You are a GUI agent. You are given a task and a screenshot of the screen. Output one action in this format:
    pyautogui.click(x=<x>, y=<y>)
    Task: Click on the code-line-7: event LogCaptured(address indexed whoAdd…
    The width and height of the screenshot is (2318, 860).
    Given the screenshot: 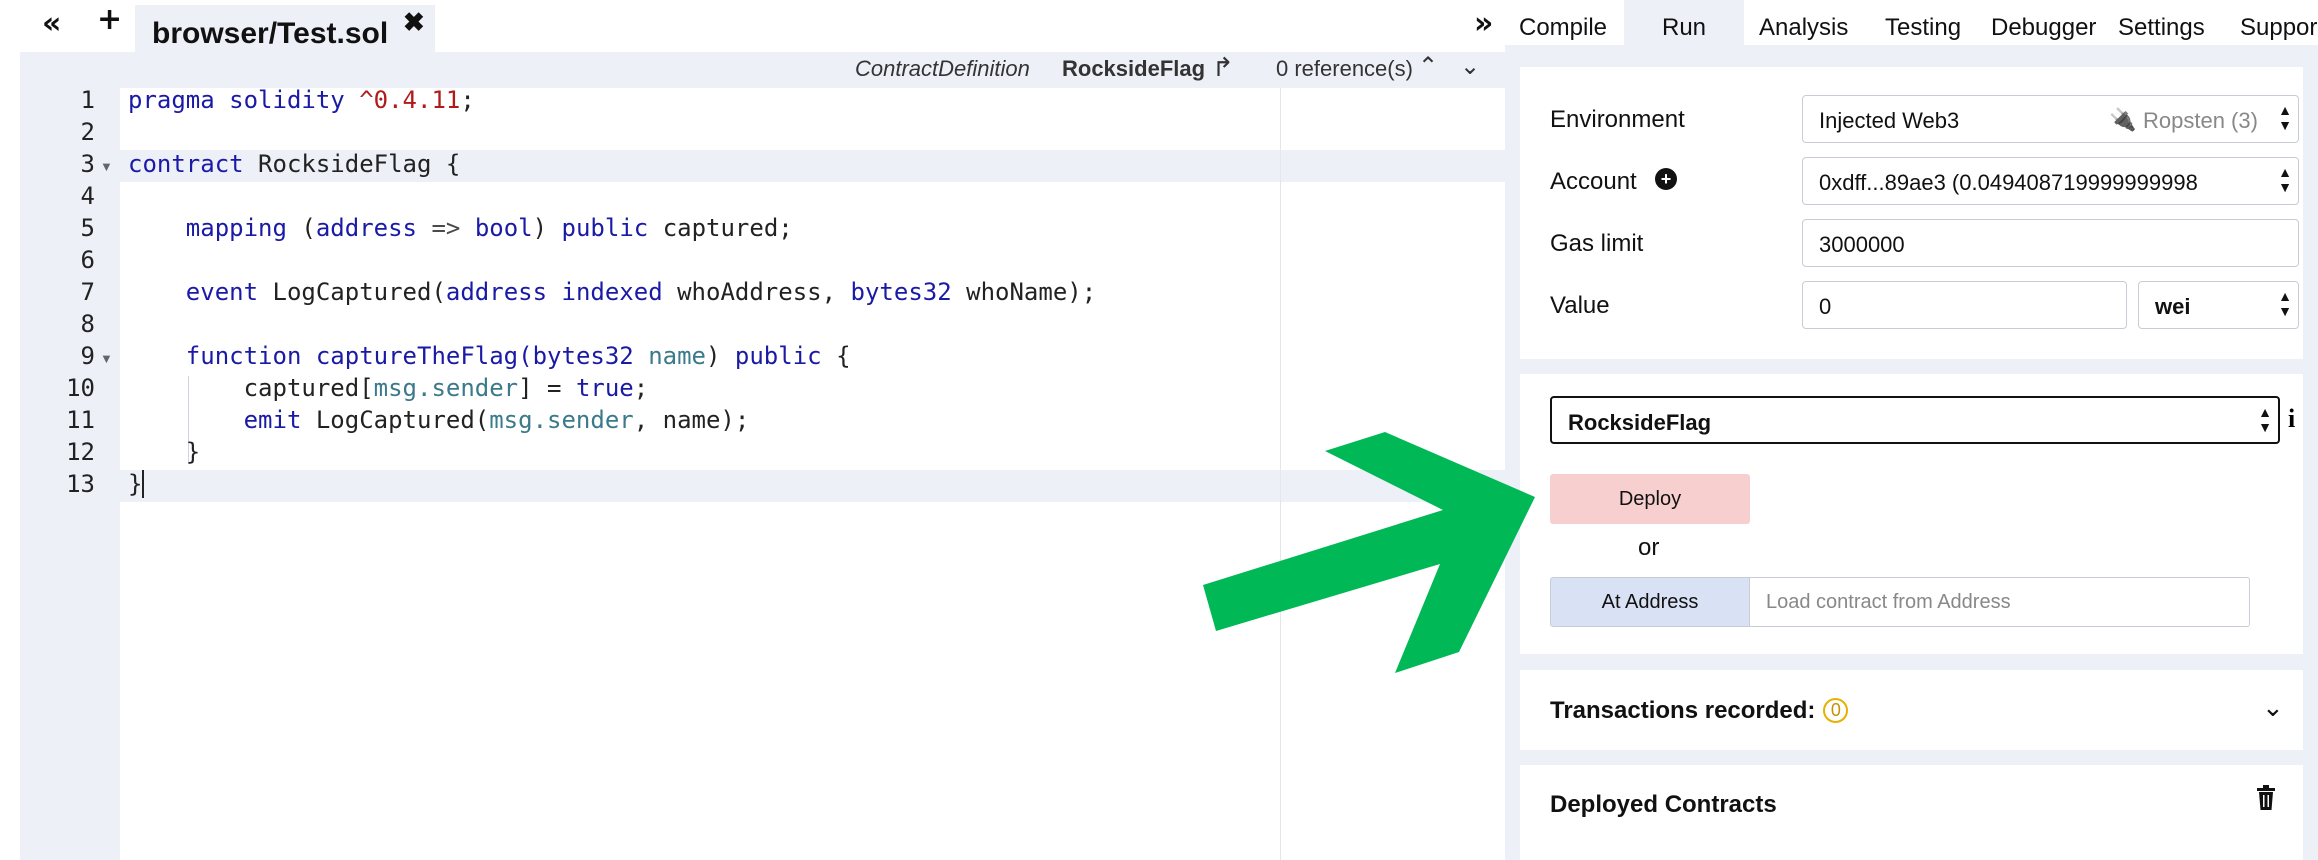 What is the action you would take?
    pyautogui.click(x=641, y=292)
    